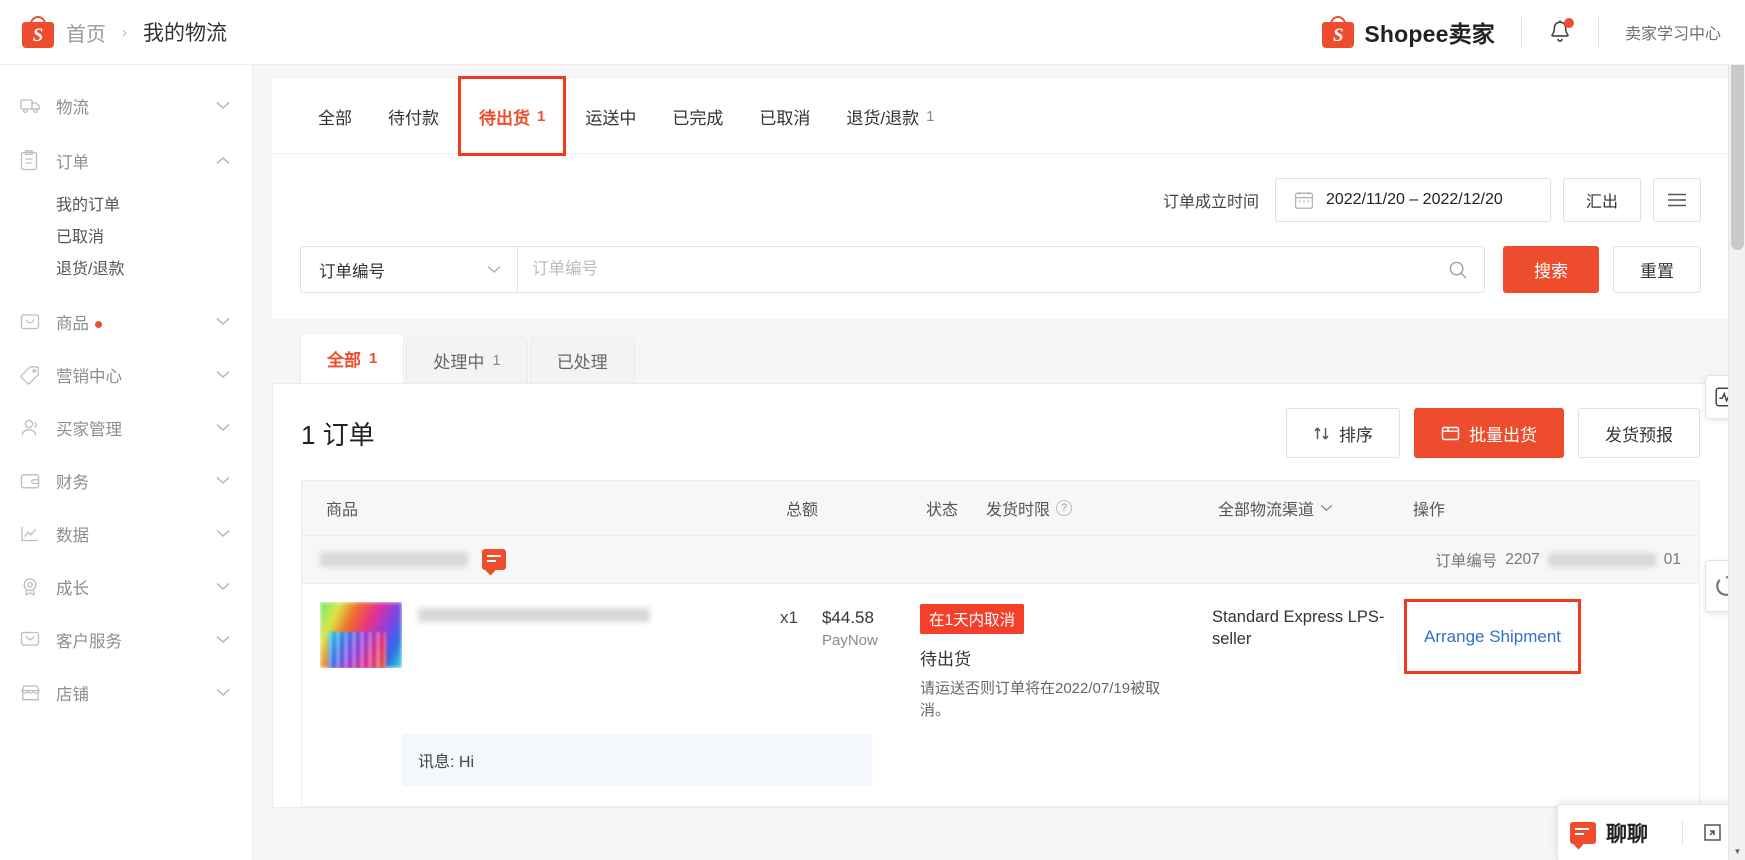  Describe the element at coordinates (1492, 636) in the screenshot. I see `arrange-shipment-link: Arrange Shipment` at that location.